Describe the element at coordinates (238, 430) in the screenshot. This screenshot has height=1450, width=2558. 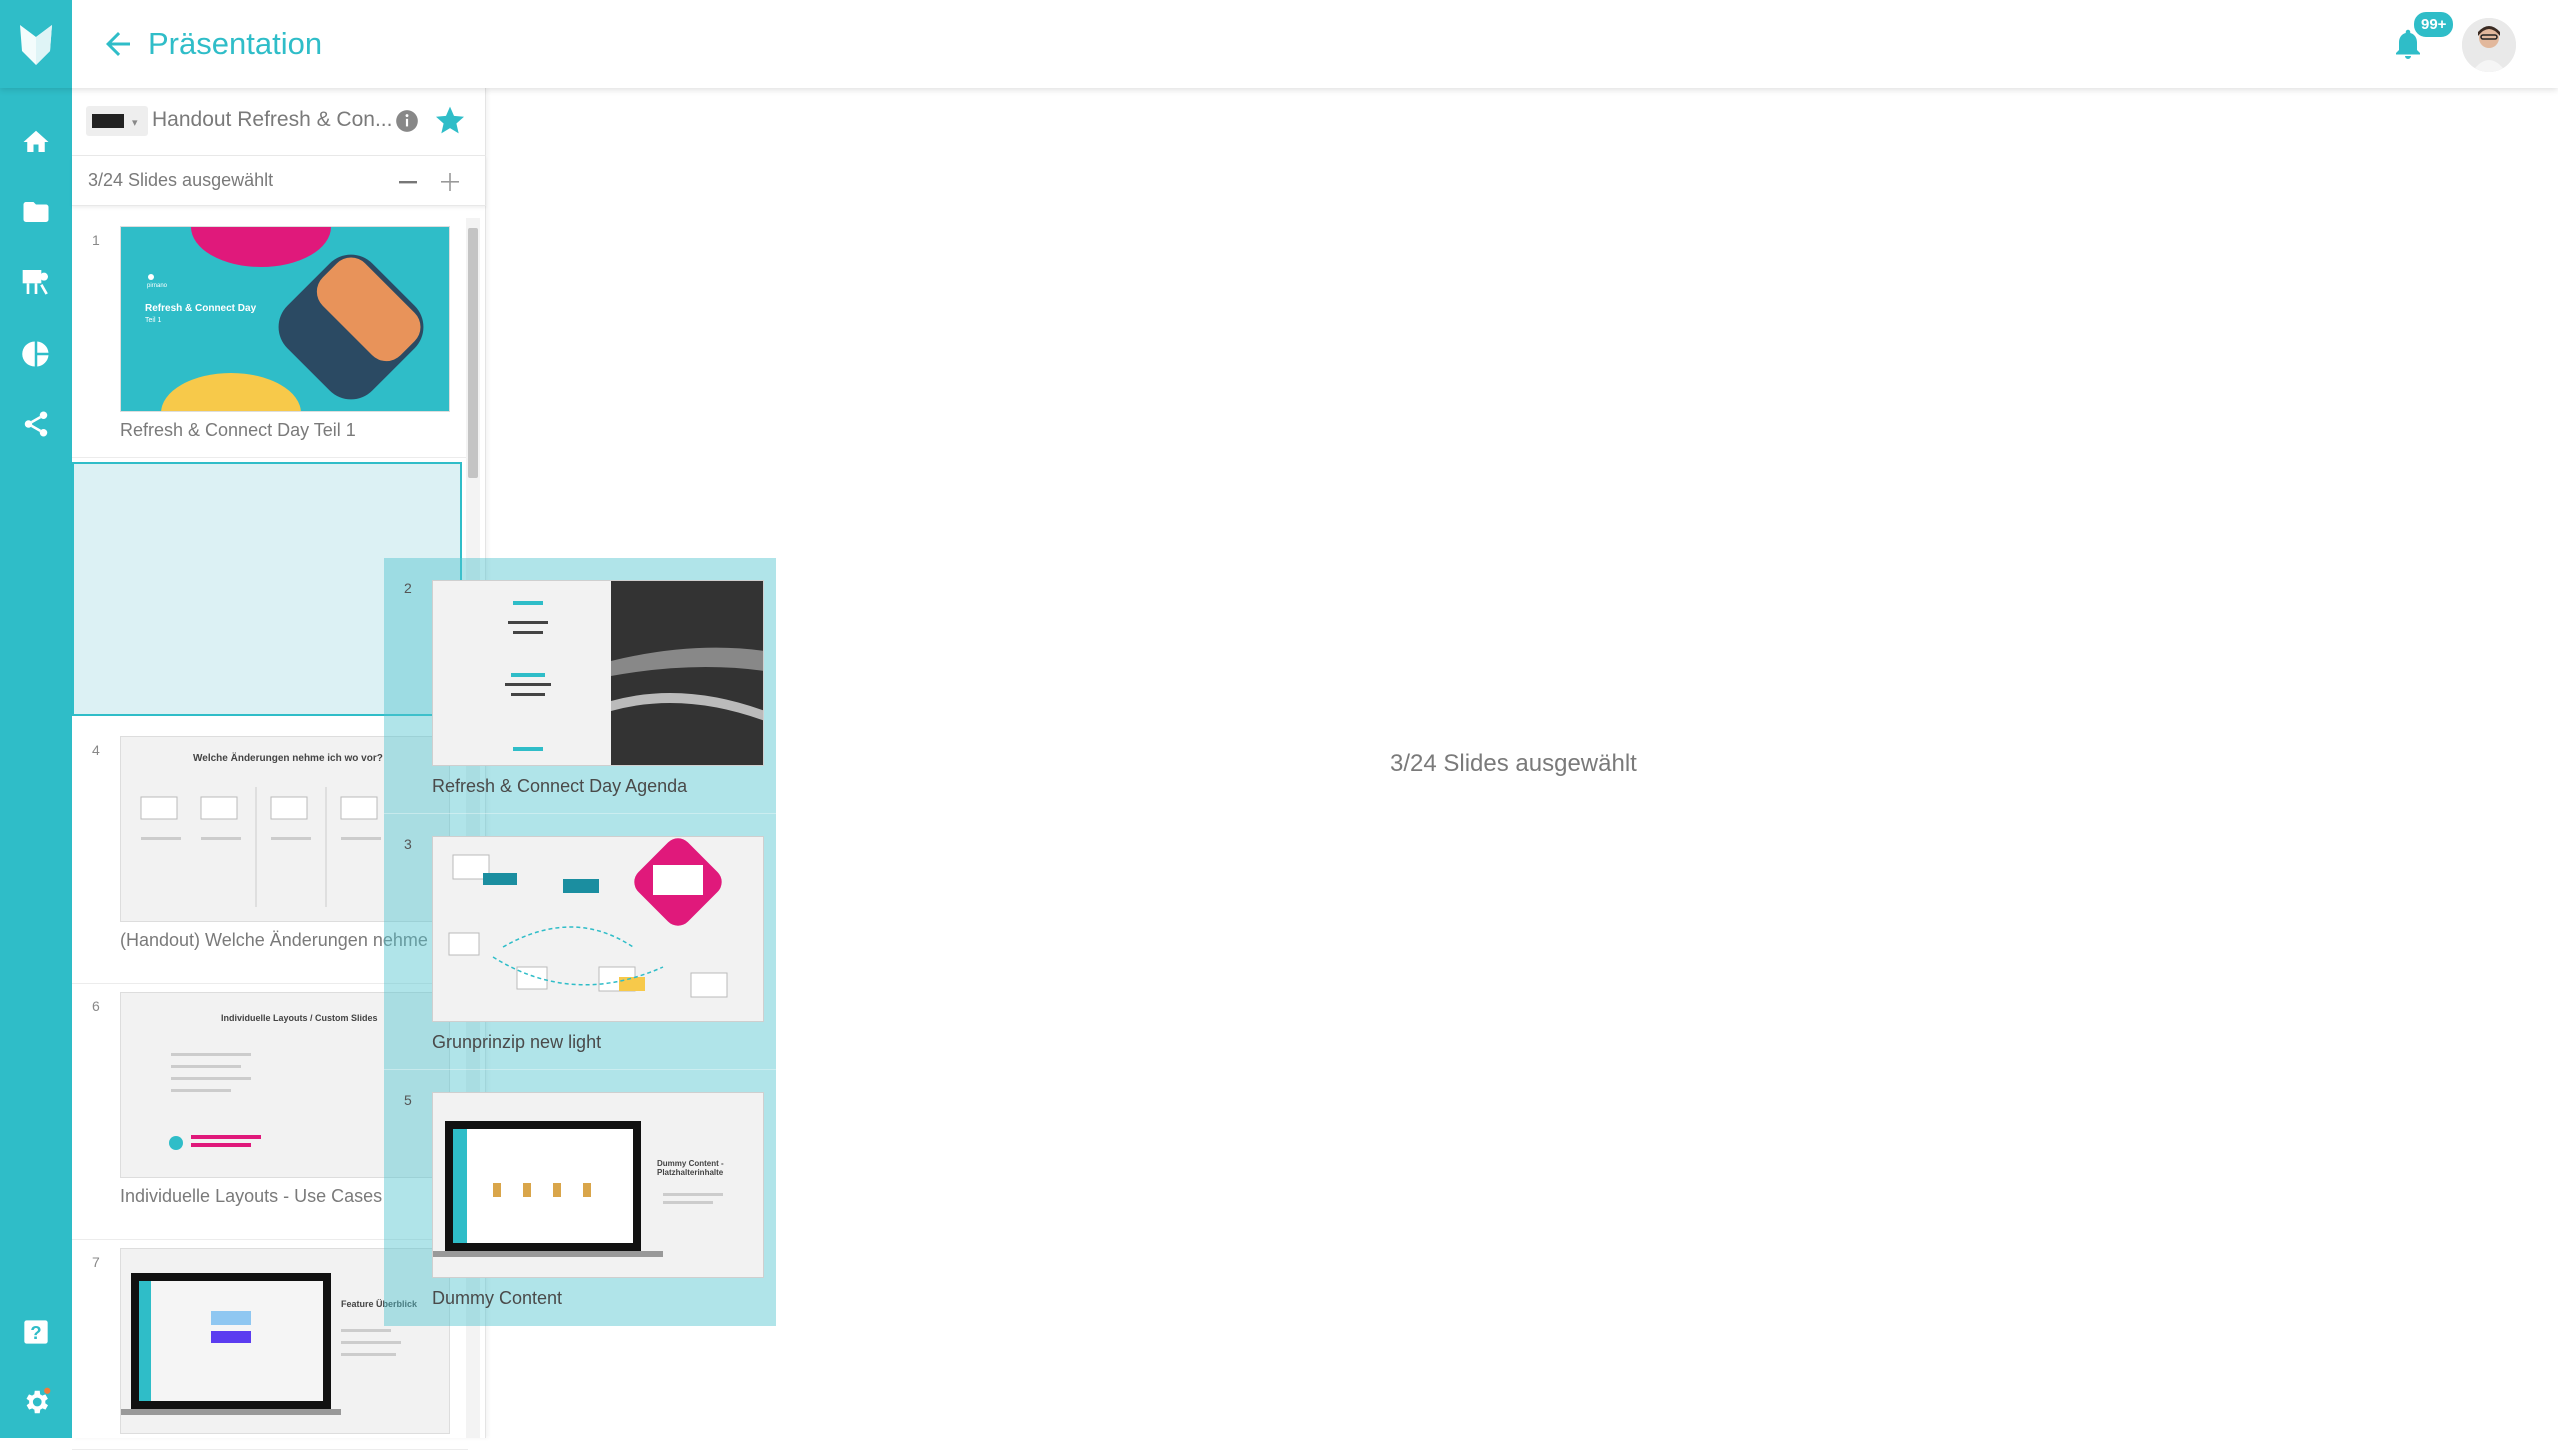
I see `slide-label: Refresh & Connect Day Teil 1` at that location.